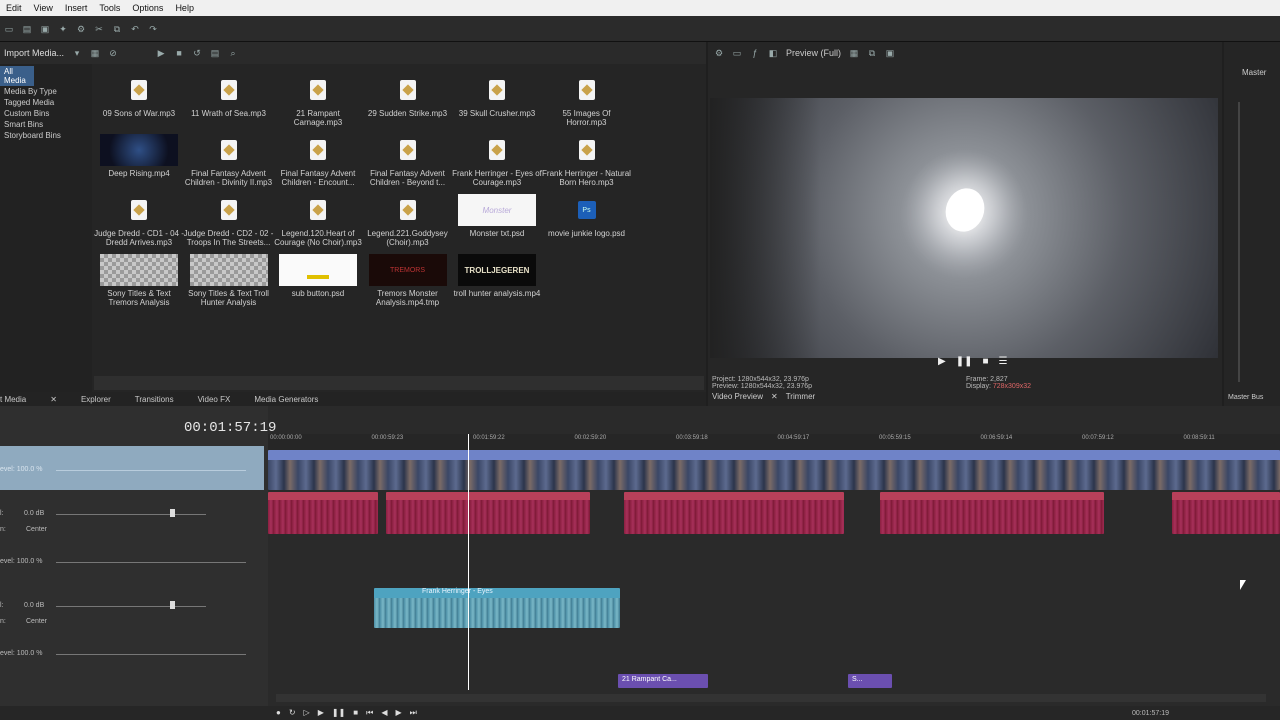  What do you see at coordinates (229, 280) in the screenshot?
I see `media-item: Sony Titles & Text Troll Hunter Analysis` at bounding box center [229, 280].